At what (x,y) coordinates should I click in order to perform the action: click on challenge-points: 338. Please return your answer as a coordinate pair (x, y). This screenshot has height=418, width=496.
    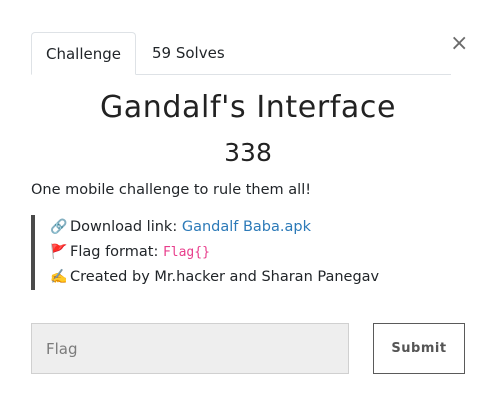
    Looking at the image, I should click on (248, 152).